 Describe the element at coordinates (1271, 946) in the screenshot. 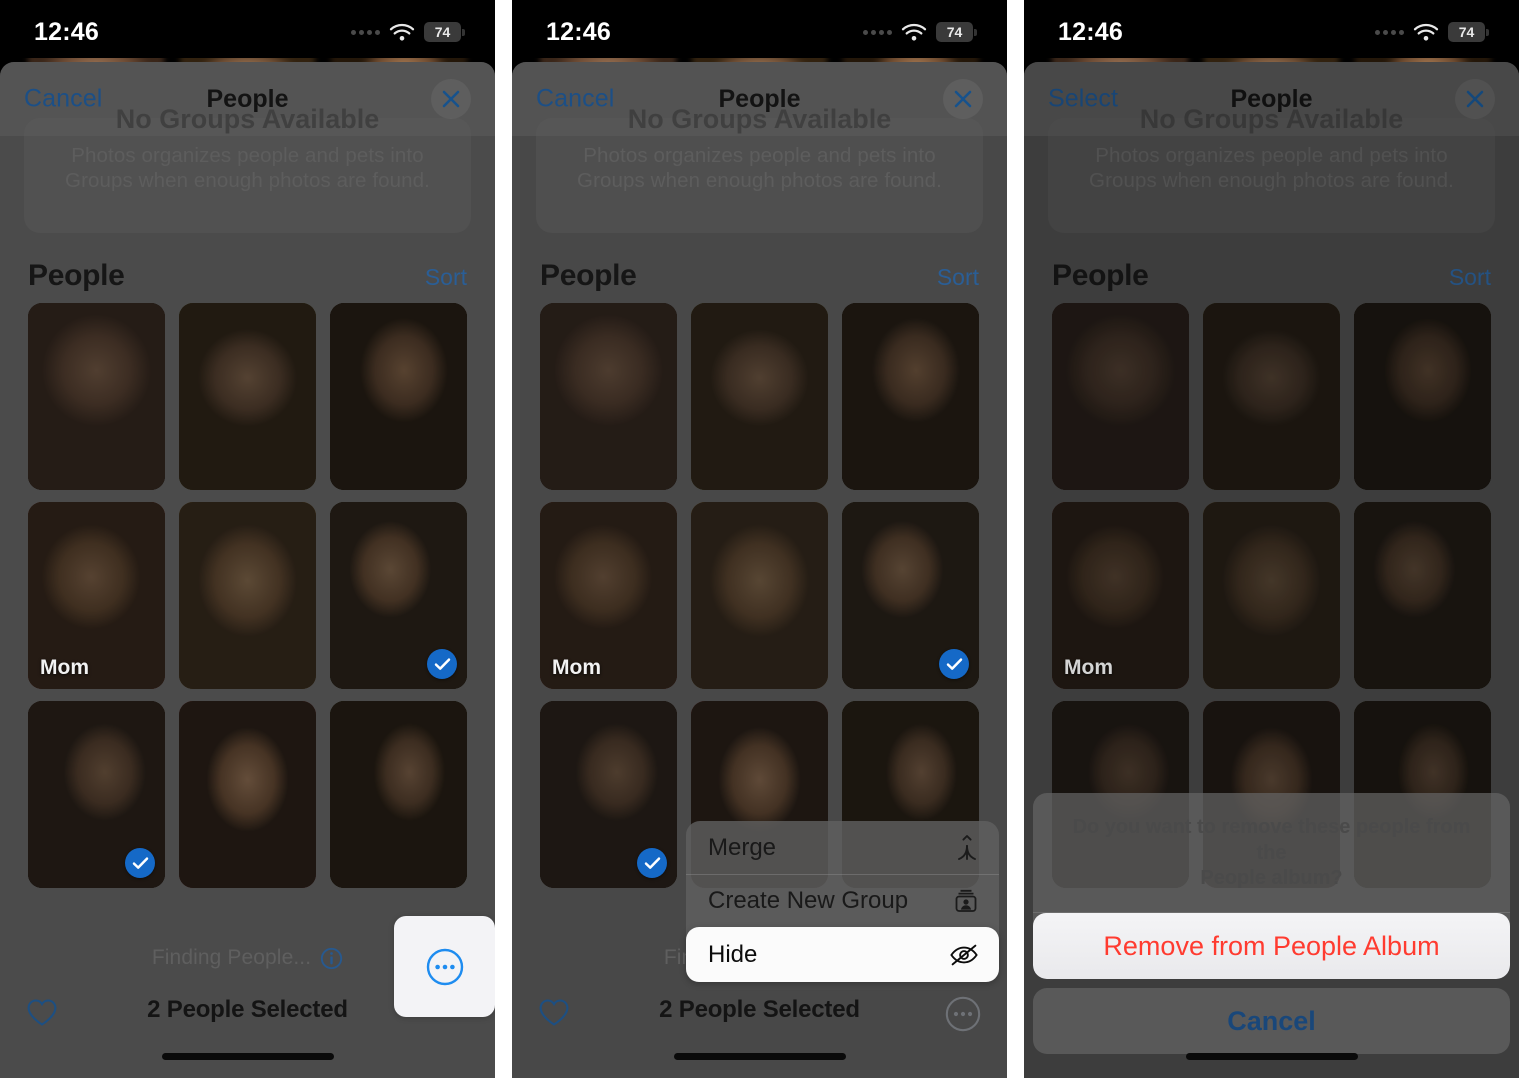

I see `remove-from-people-album-button: Remove from People Album` at that location.